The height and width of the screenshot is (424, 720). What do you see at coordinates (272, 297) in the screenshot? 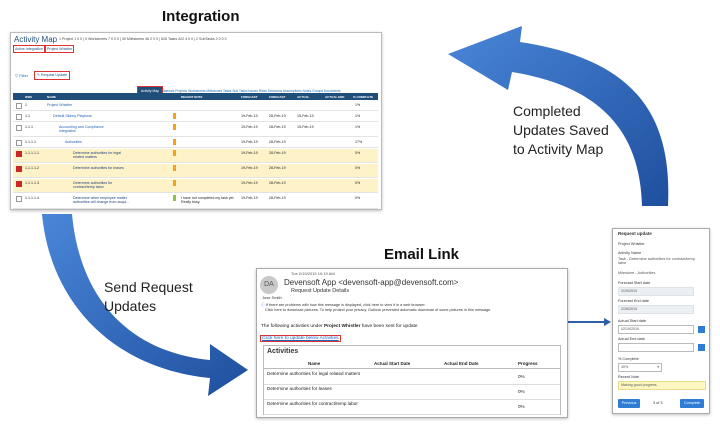
I see `email-to: Jose Smith` at bounding box center [272, 297].